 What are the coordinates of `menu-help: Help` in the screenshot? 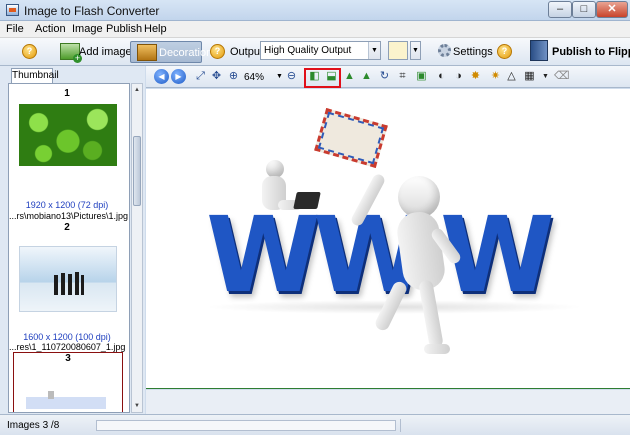 It's located at (155, 29).